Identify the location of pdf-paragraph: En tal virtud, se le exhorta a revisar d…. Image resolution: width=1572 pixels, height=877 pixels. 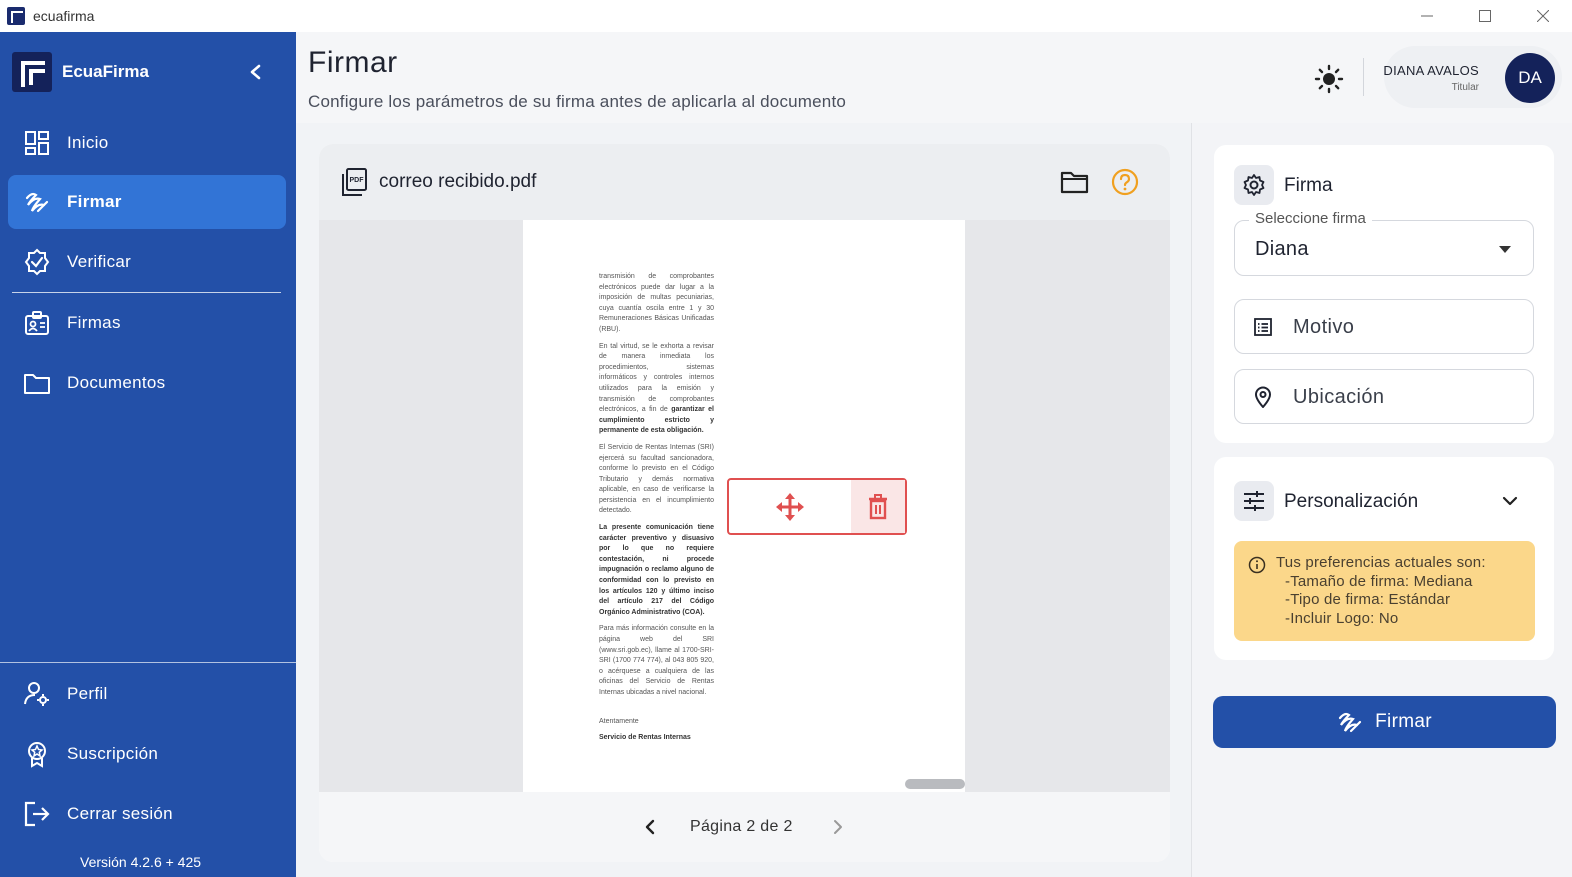
(656, 389).